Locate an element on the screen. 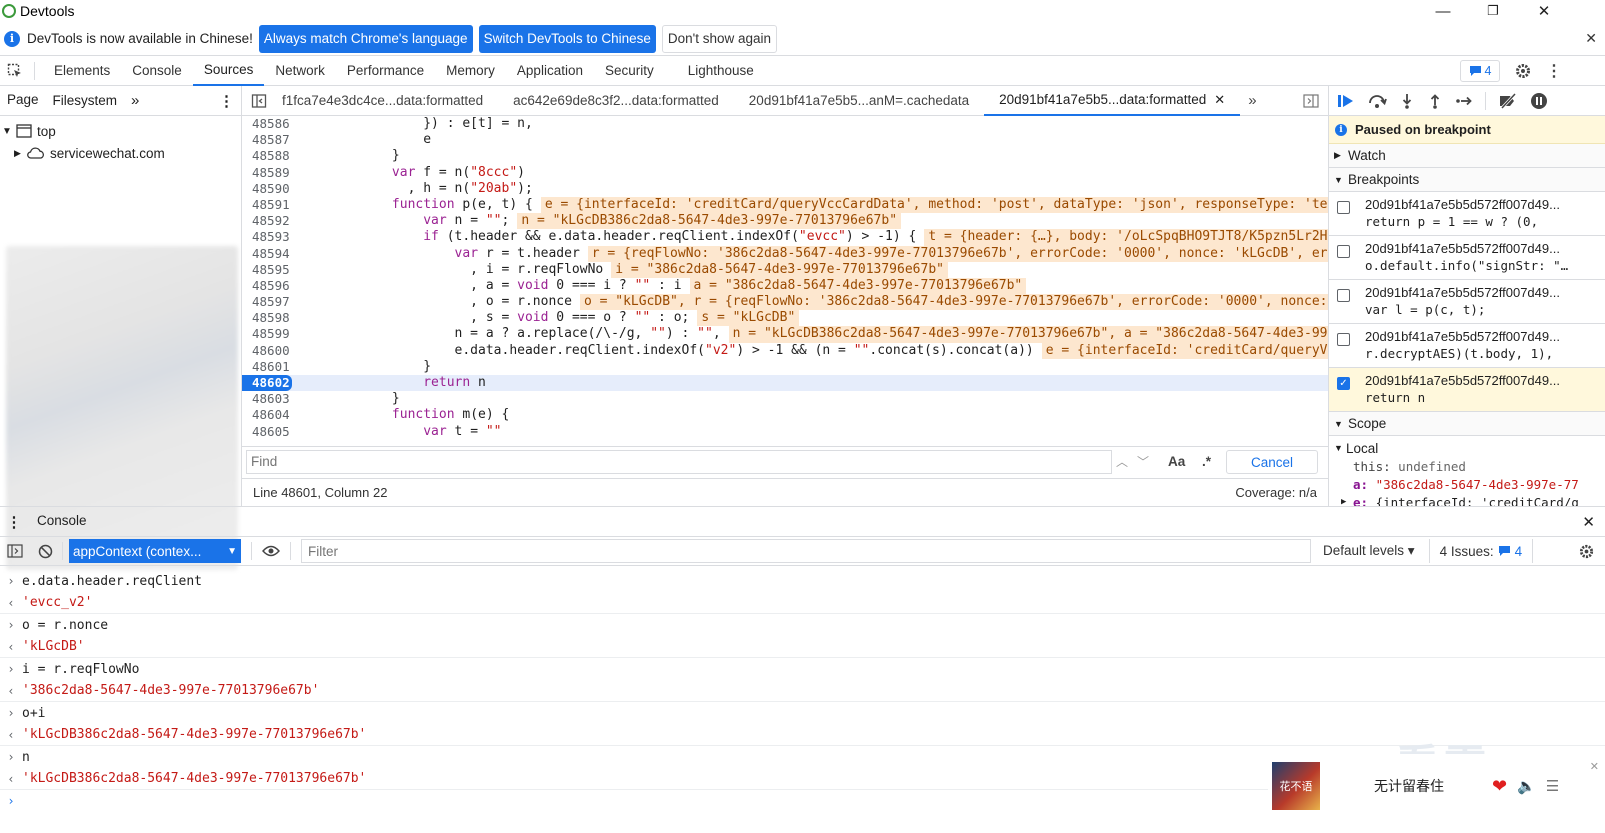 The width and height of the screenshot is (1605, 833). switch-chinese-button: Switch DevTools to Chinese is located at coordinates (567, 38).